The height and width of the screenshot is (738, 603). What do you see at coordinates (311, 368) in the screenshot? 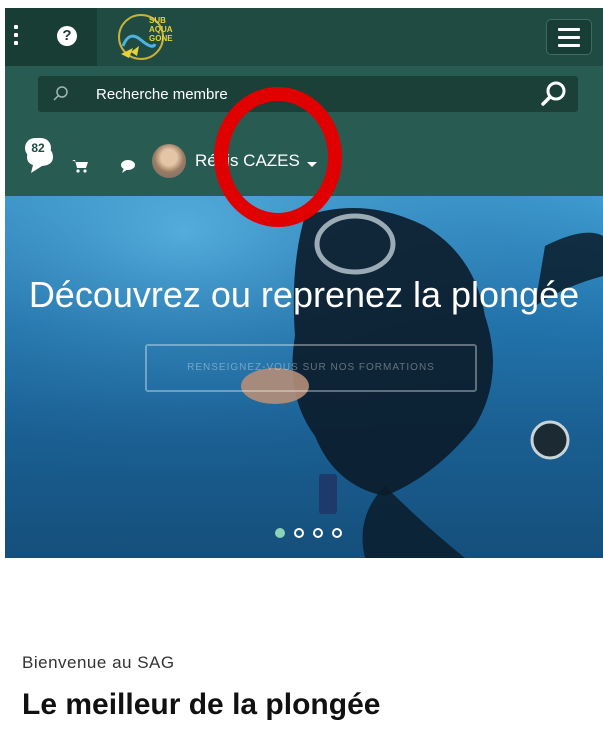
I see `hero-cta-button: RENSEIGNEZ-VOUS SUR NOS FORMATIONS` at bounding box center [311, 368].